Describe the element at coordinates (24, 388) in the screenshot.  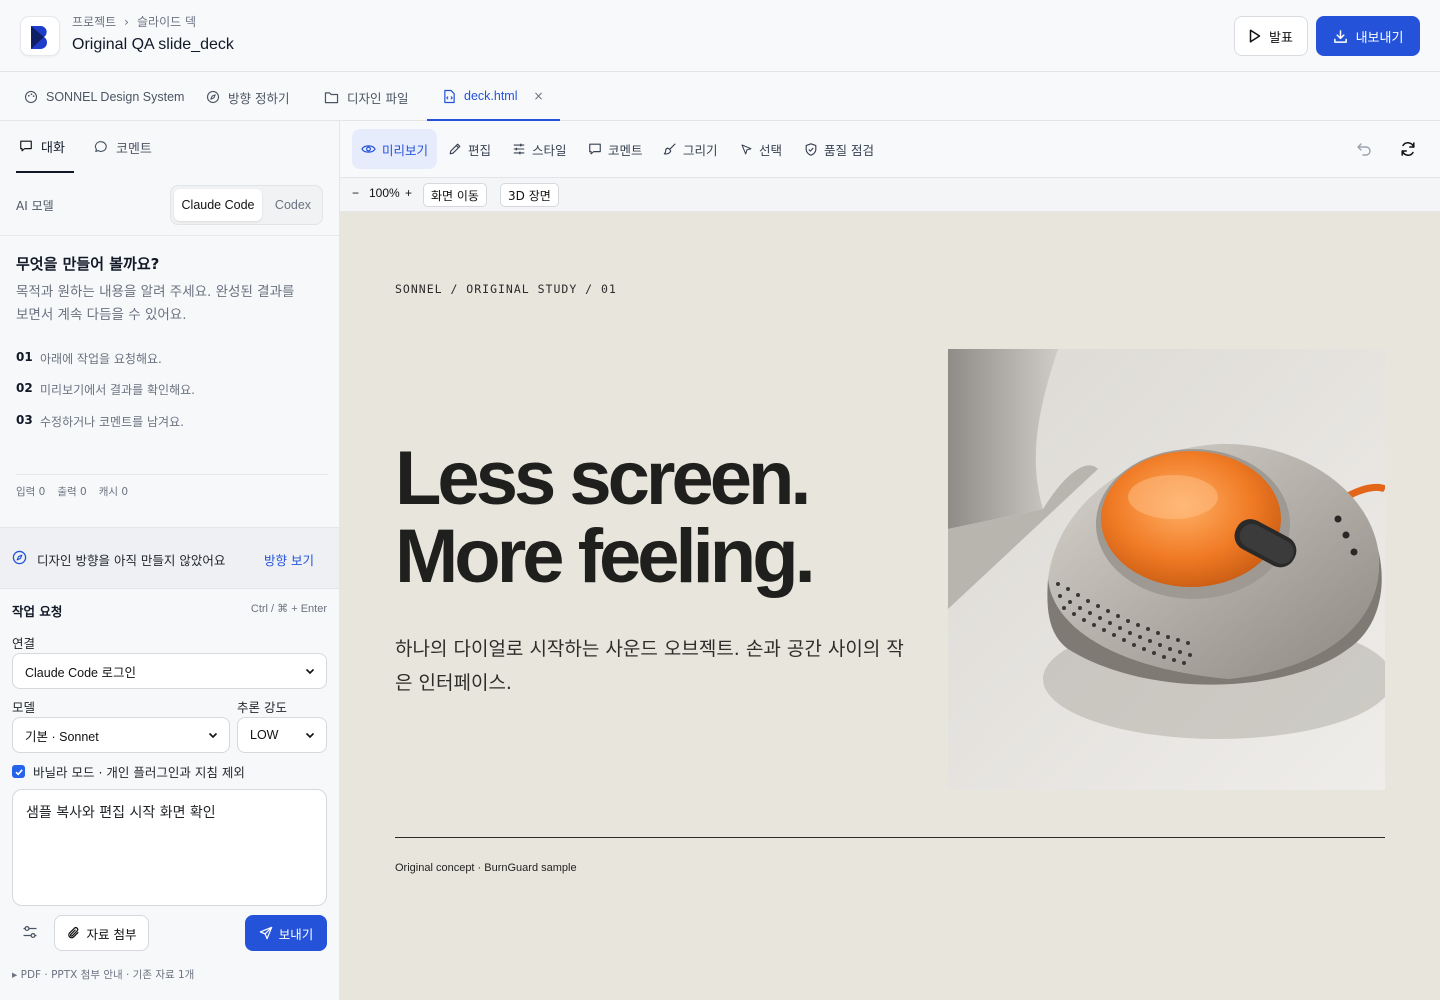
I see `step-number: 02` at that location.